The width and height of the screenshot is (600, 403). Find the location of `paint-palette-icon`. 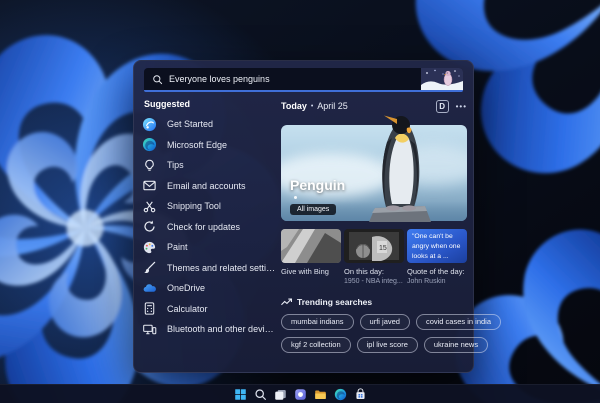

paint-palette-icon is located at coordinates (149, 247).